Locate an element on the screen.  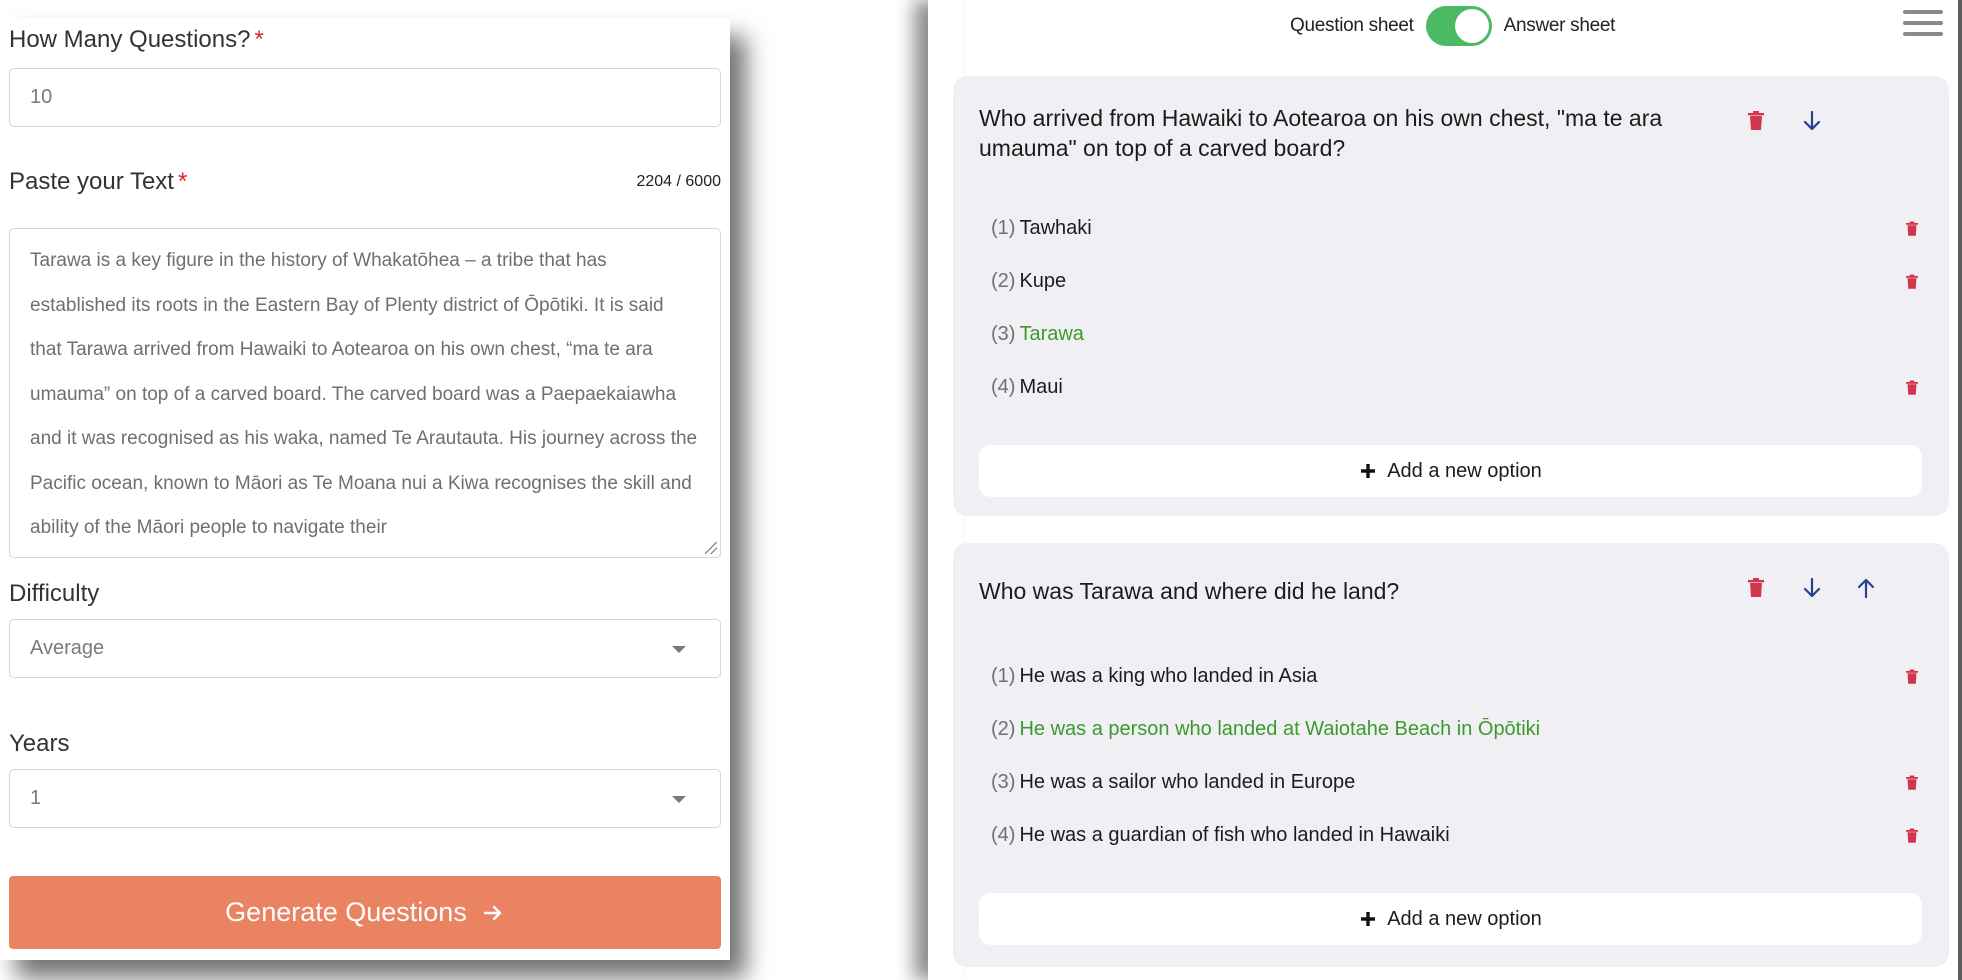
questions-count-label: How Many Questions? * is located at coordinates (136, 40).